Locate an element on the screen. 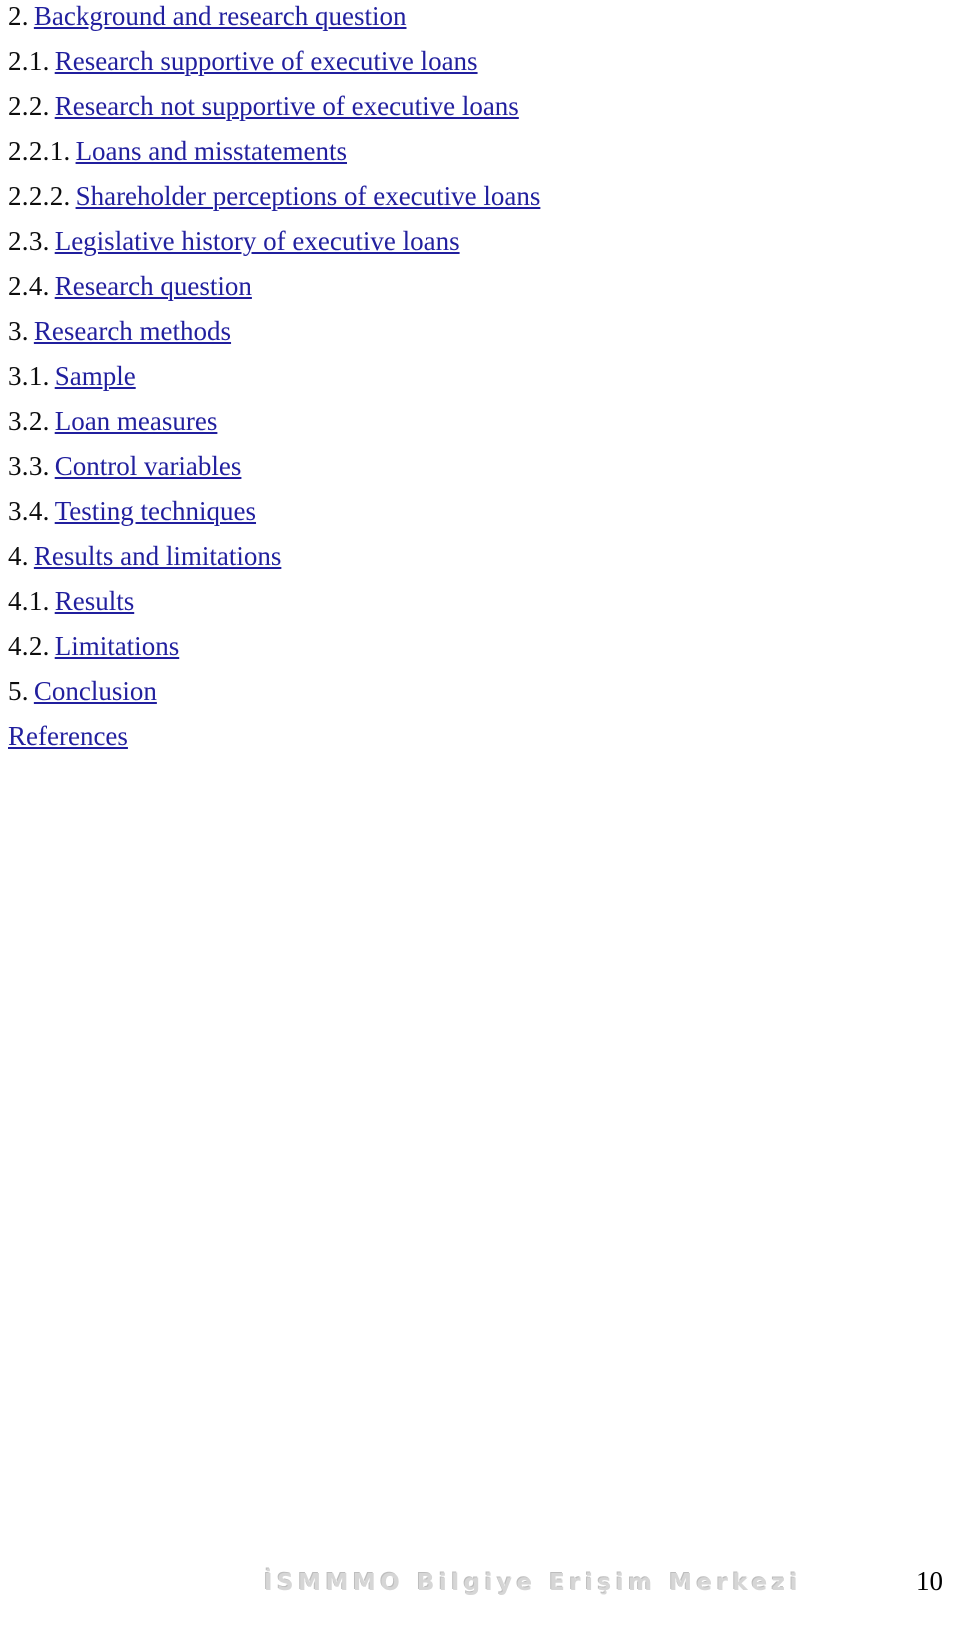 The image size is (960, 1626). toc-entry-link: Background and research question is located at coordinates (220, 16).